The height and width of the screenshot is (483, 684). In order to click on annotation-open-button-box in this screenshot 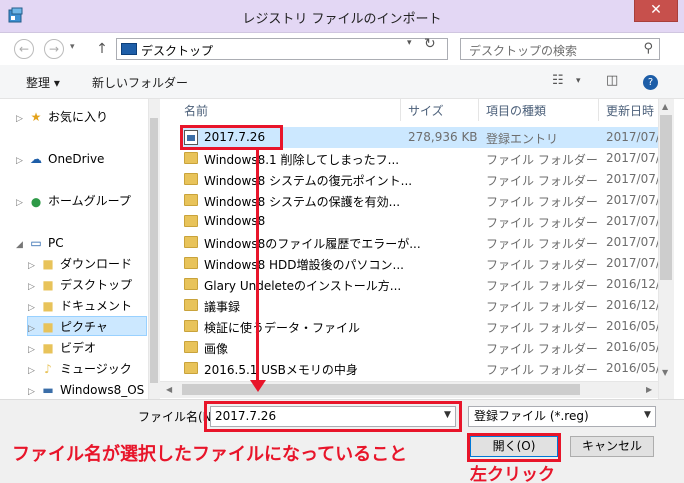, I will do `click(514, 447)`.